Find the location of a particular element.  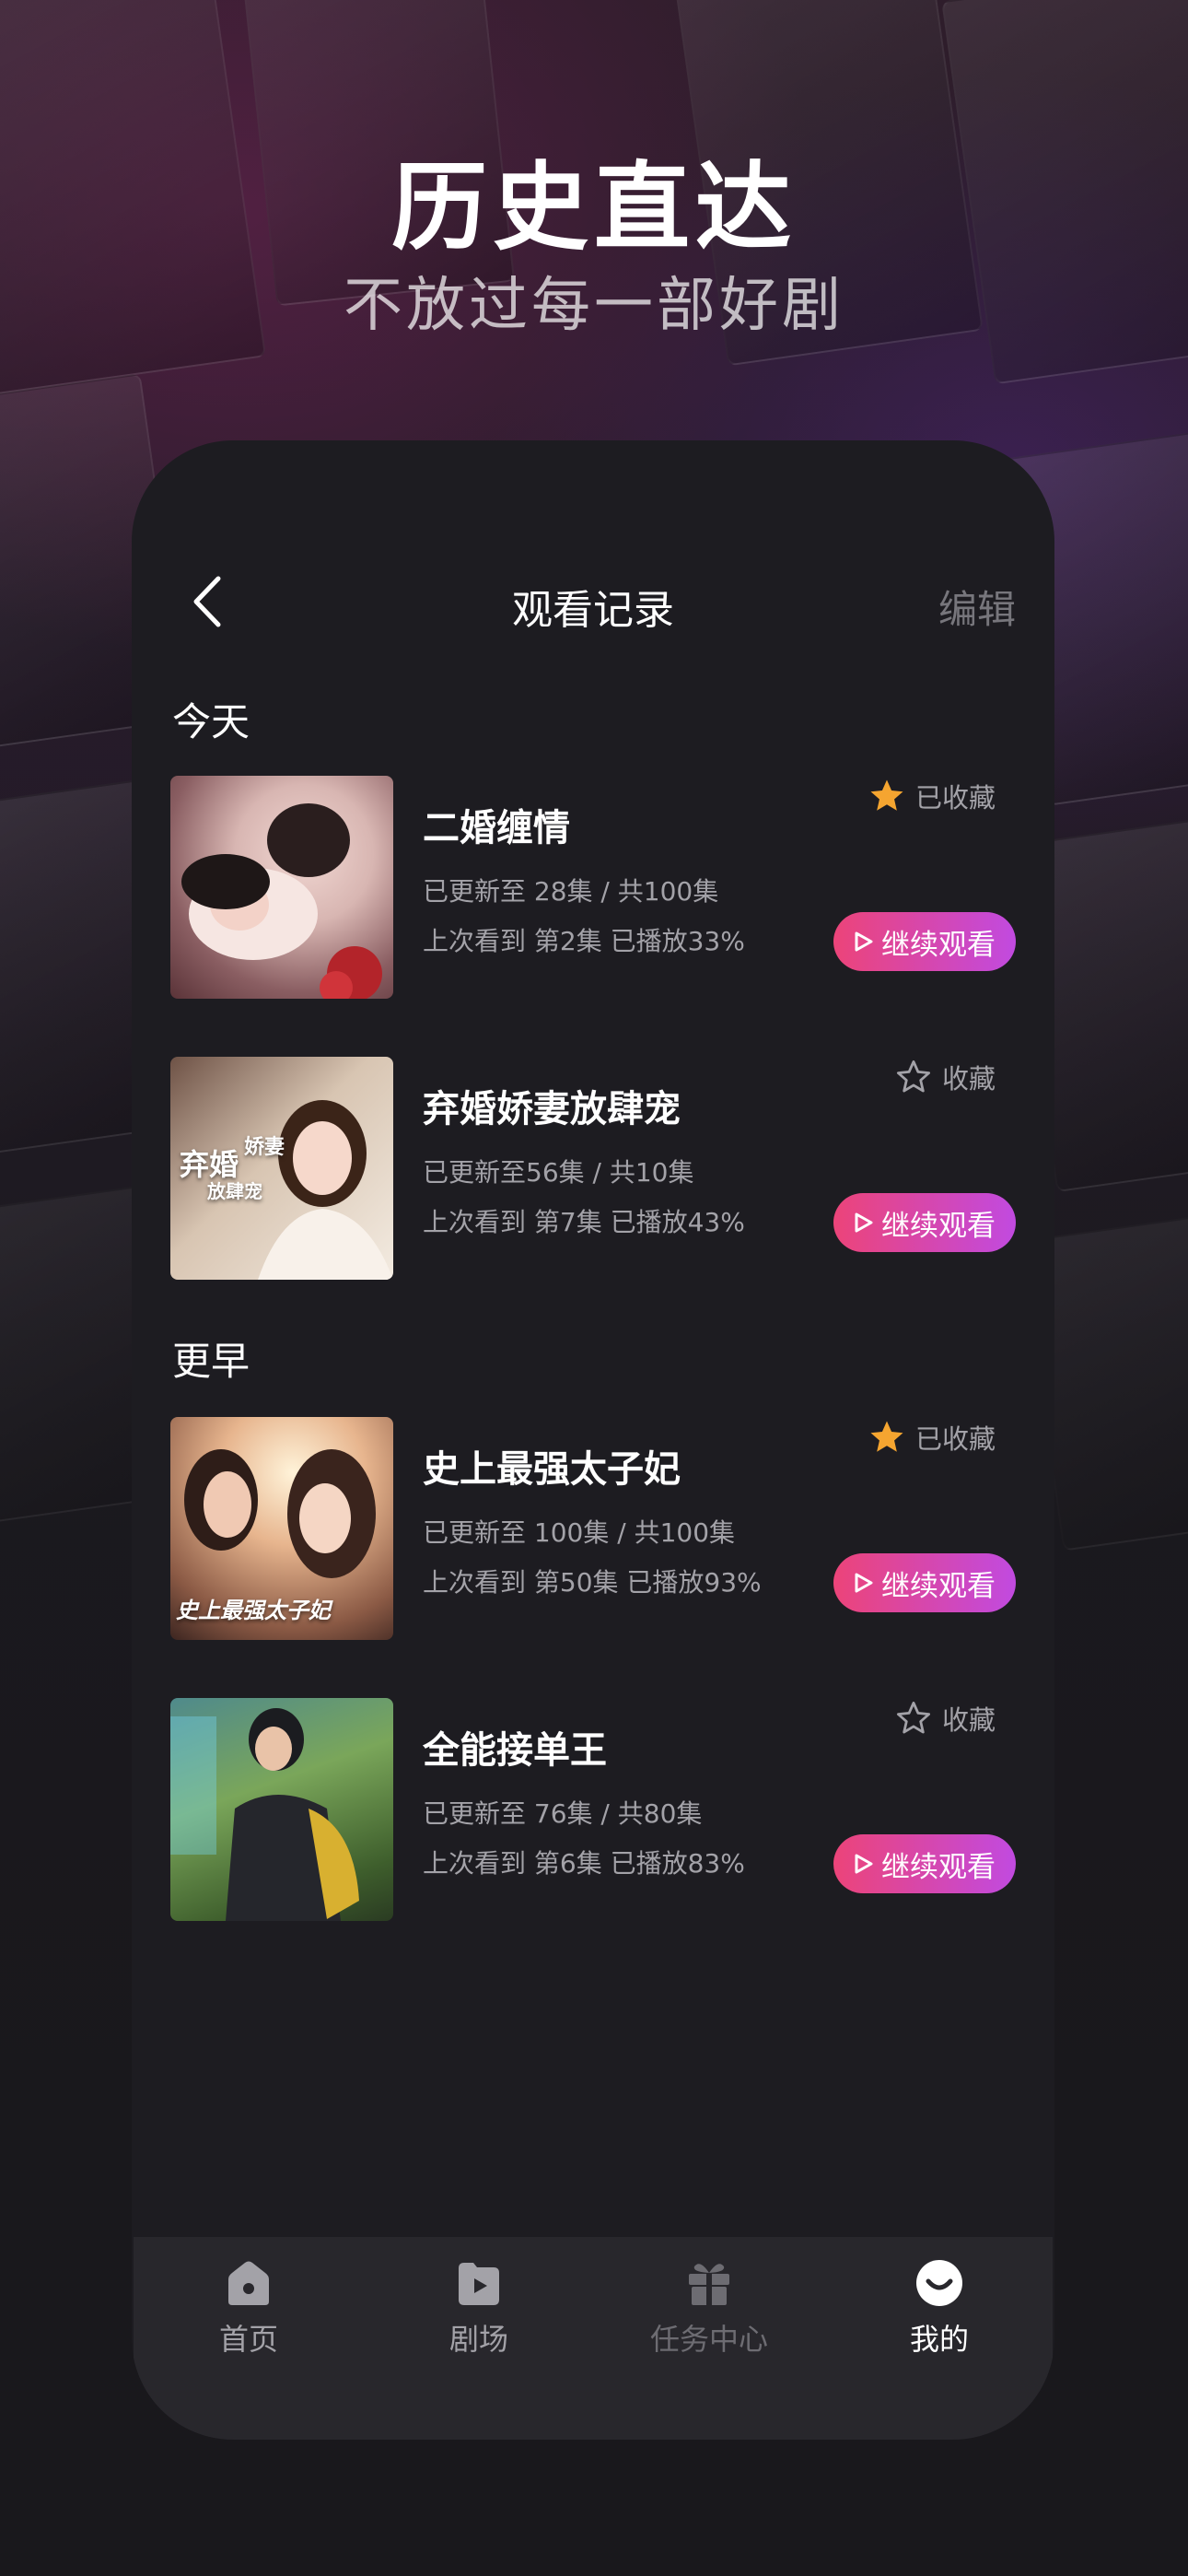

tab-tasks: 任务中心 is located at coordinates (709, 2310).